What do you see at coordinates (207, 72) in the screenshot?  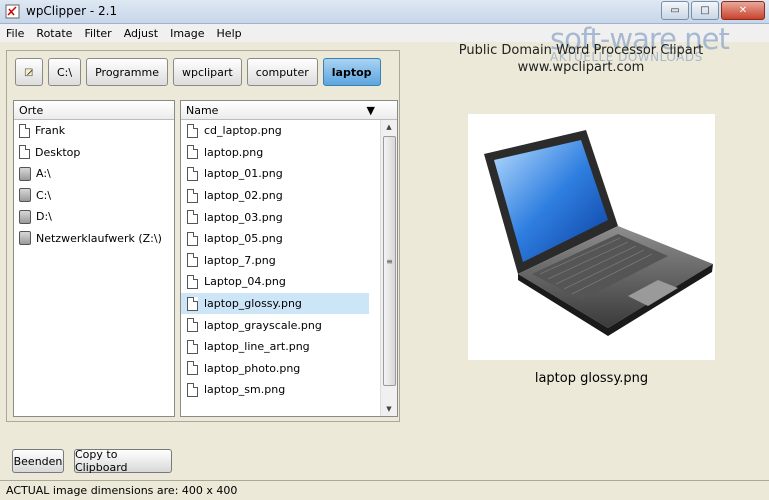 I see `path-item-wpclipart: wpclipart` at bounding box center [207, 72].